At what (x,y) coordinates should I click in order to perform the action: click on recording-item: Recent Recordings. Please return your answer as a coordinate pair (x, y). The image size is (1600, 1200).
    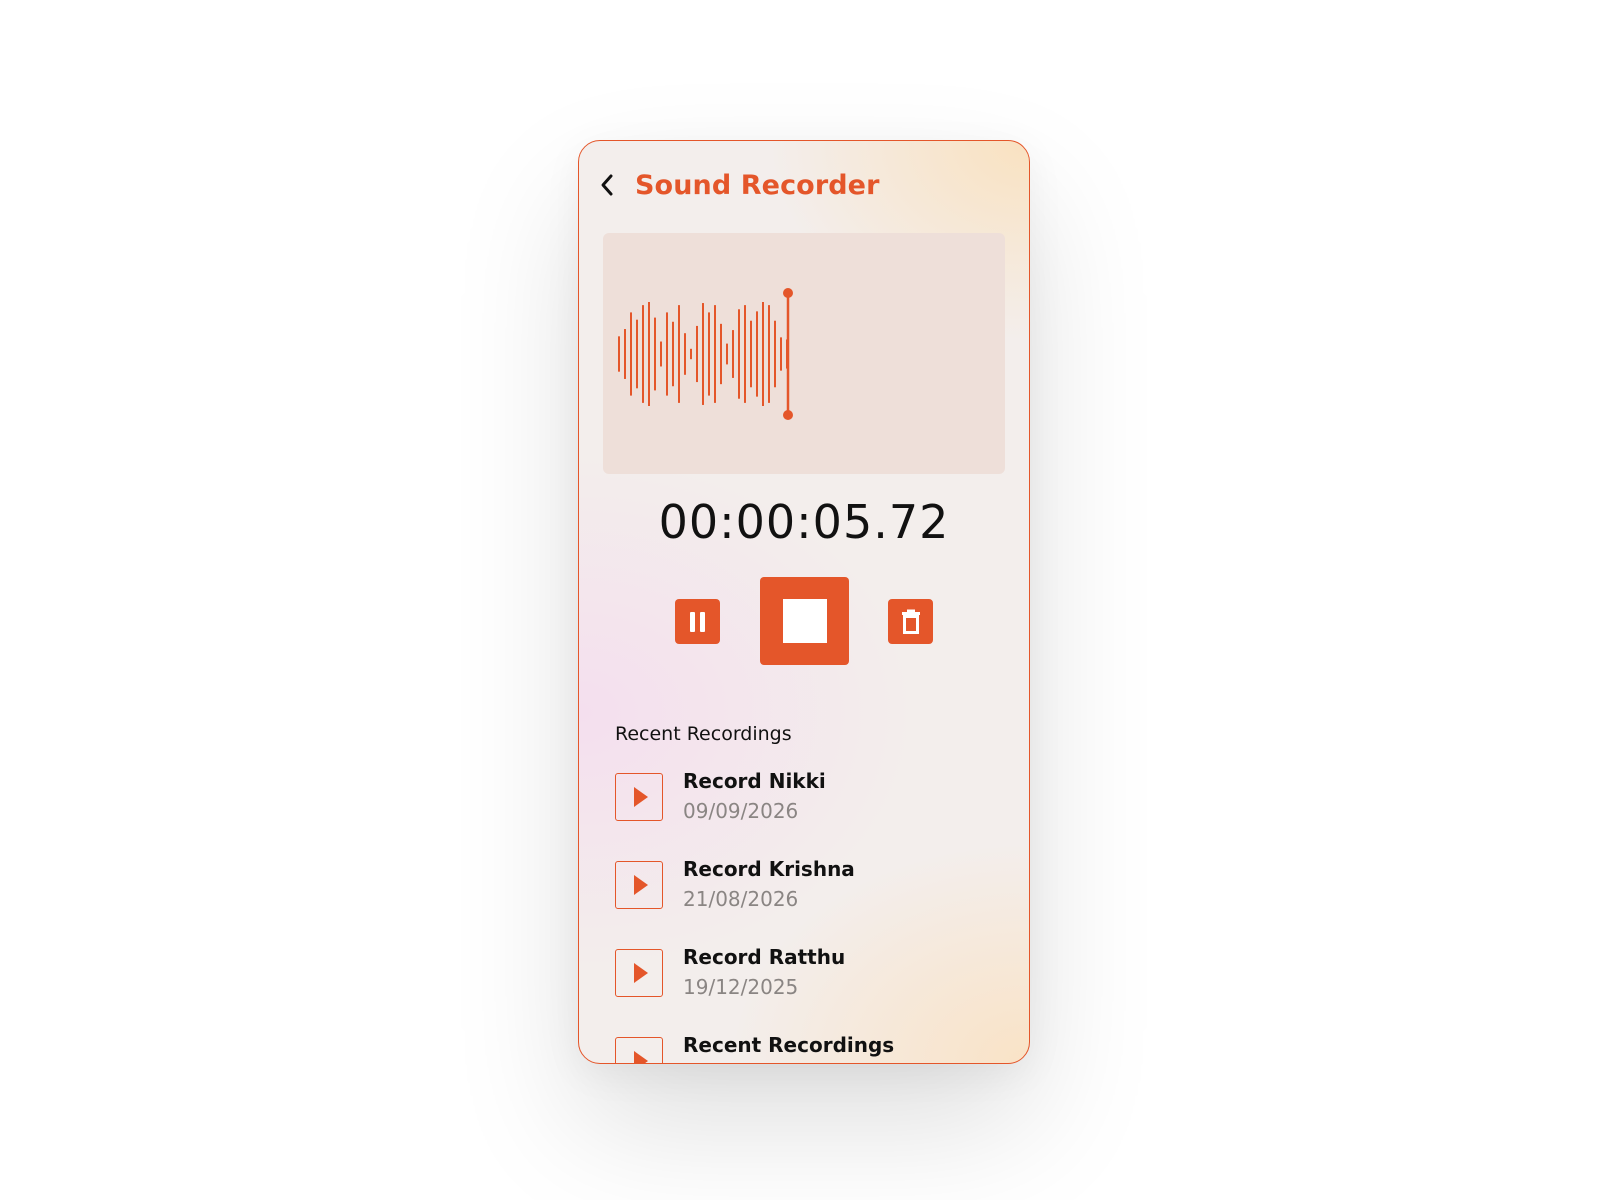
    Looking at the image, I should click on (805, 1048).